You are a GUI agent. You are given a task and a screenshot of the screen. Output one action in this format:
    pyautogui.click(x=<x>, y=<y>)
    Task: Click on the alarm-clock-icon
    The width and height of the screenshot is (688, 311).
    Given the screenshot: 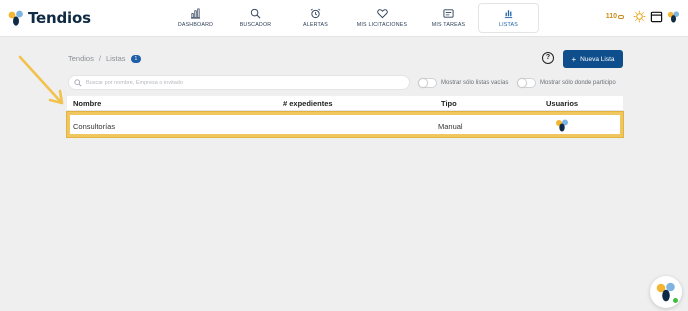 What is the action you would take?
    pyautogui.click(x=315, y=13)
    